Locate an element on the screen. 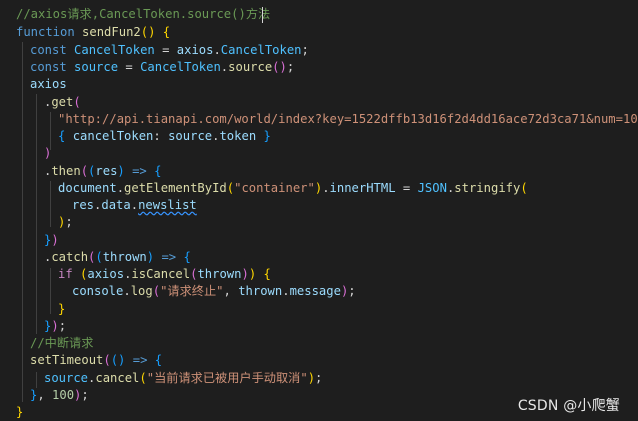  ident-canceltoken: CancelToken is located at coordinates (180, 67).